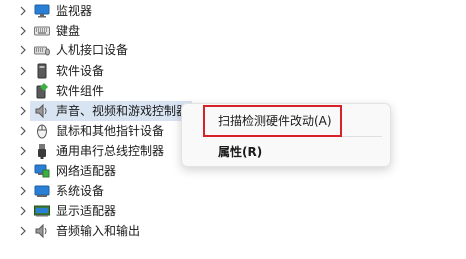  I want to click on tree-item-label: 监视器, so click(74, 11).